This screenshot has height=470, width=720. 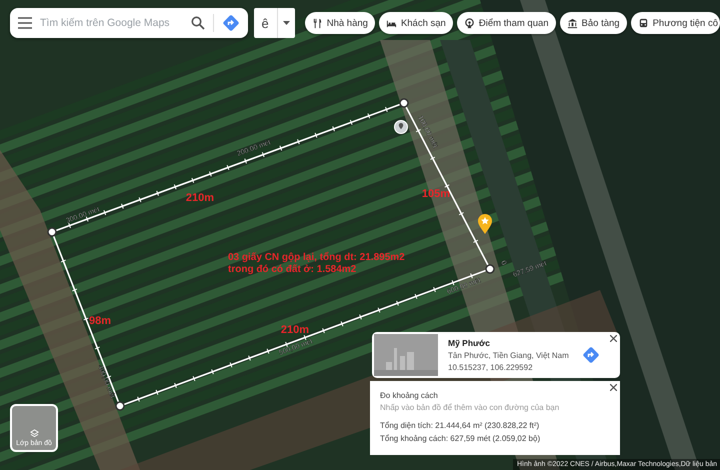 What do you see at coordinates (675, 23) in the screenshot?
I see `category-chip: Phương tiện cô` at bounding box center [675, 23].